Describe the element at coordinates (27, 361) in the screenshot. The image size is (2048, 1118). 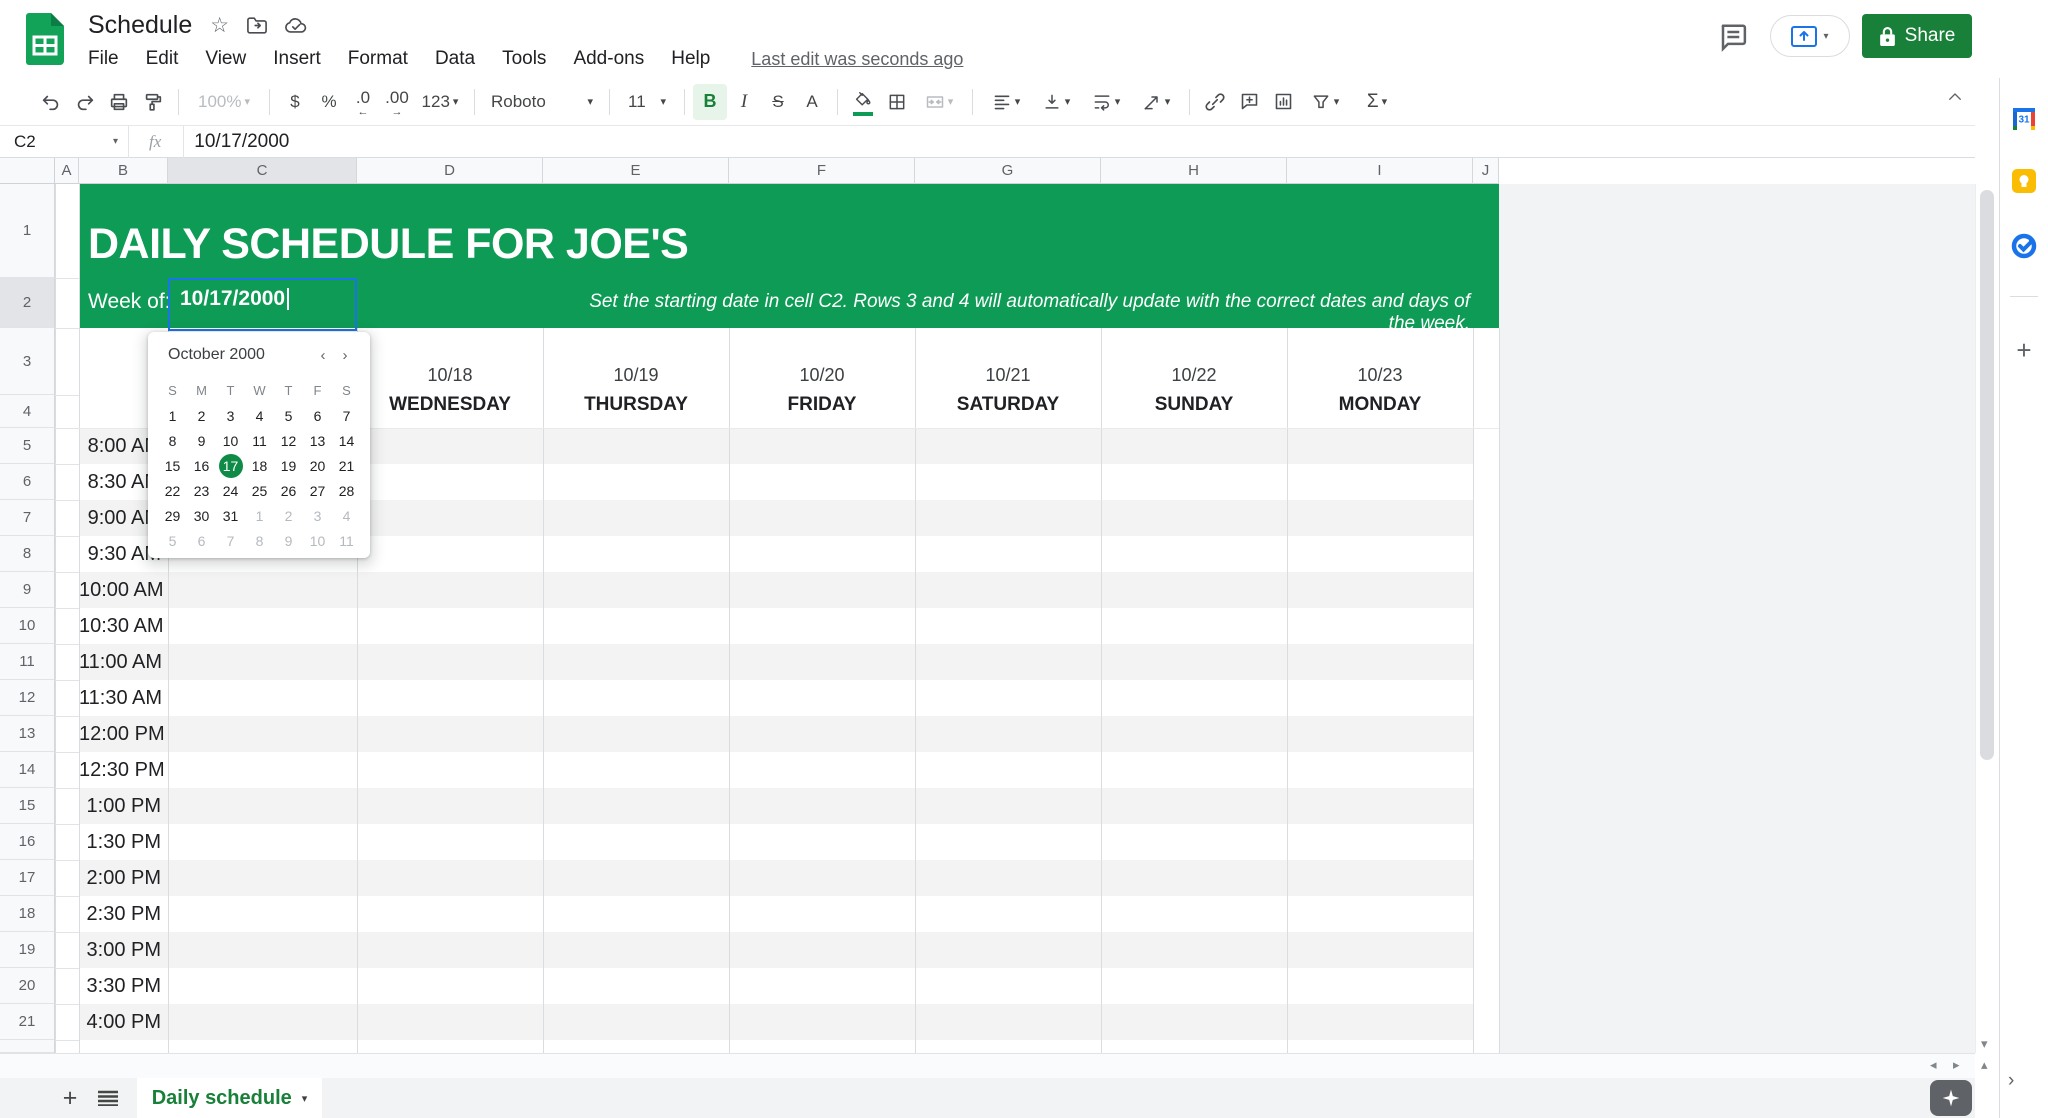
I see `row-header-3: 3` at that location.